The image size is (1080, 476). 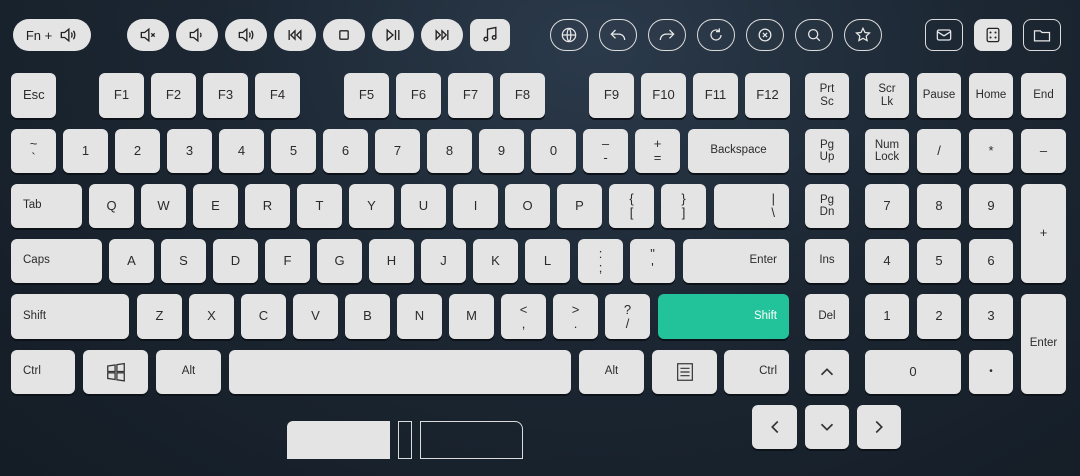 I want to click on key-ctrl-right: Ctrl, so click(x=756, y=372).